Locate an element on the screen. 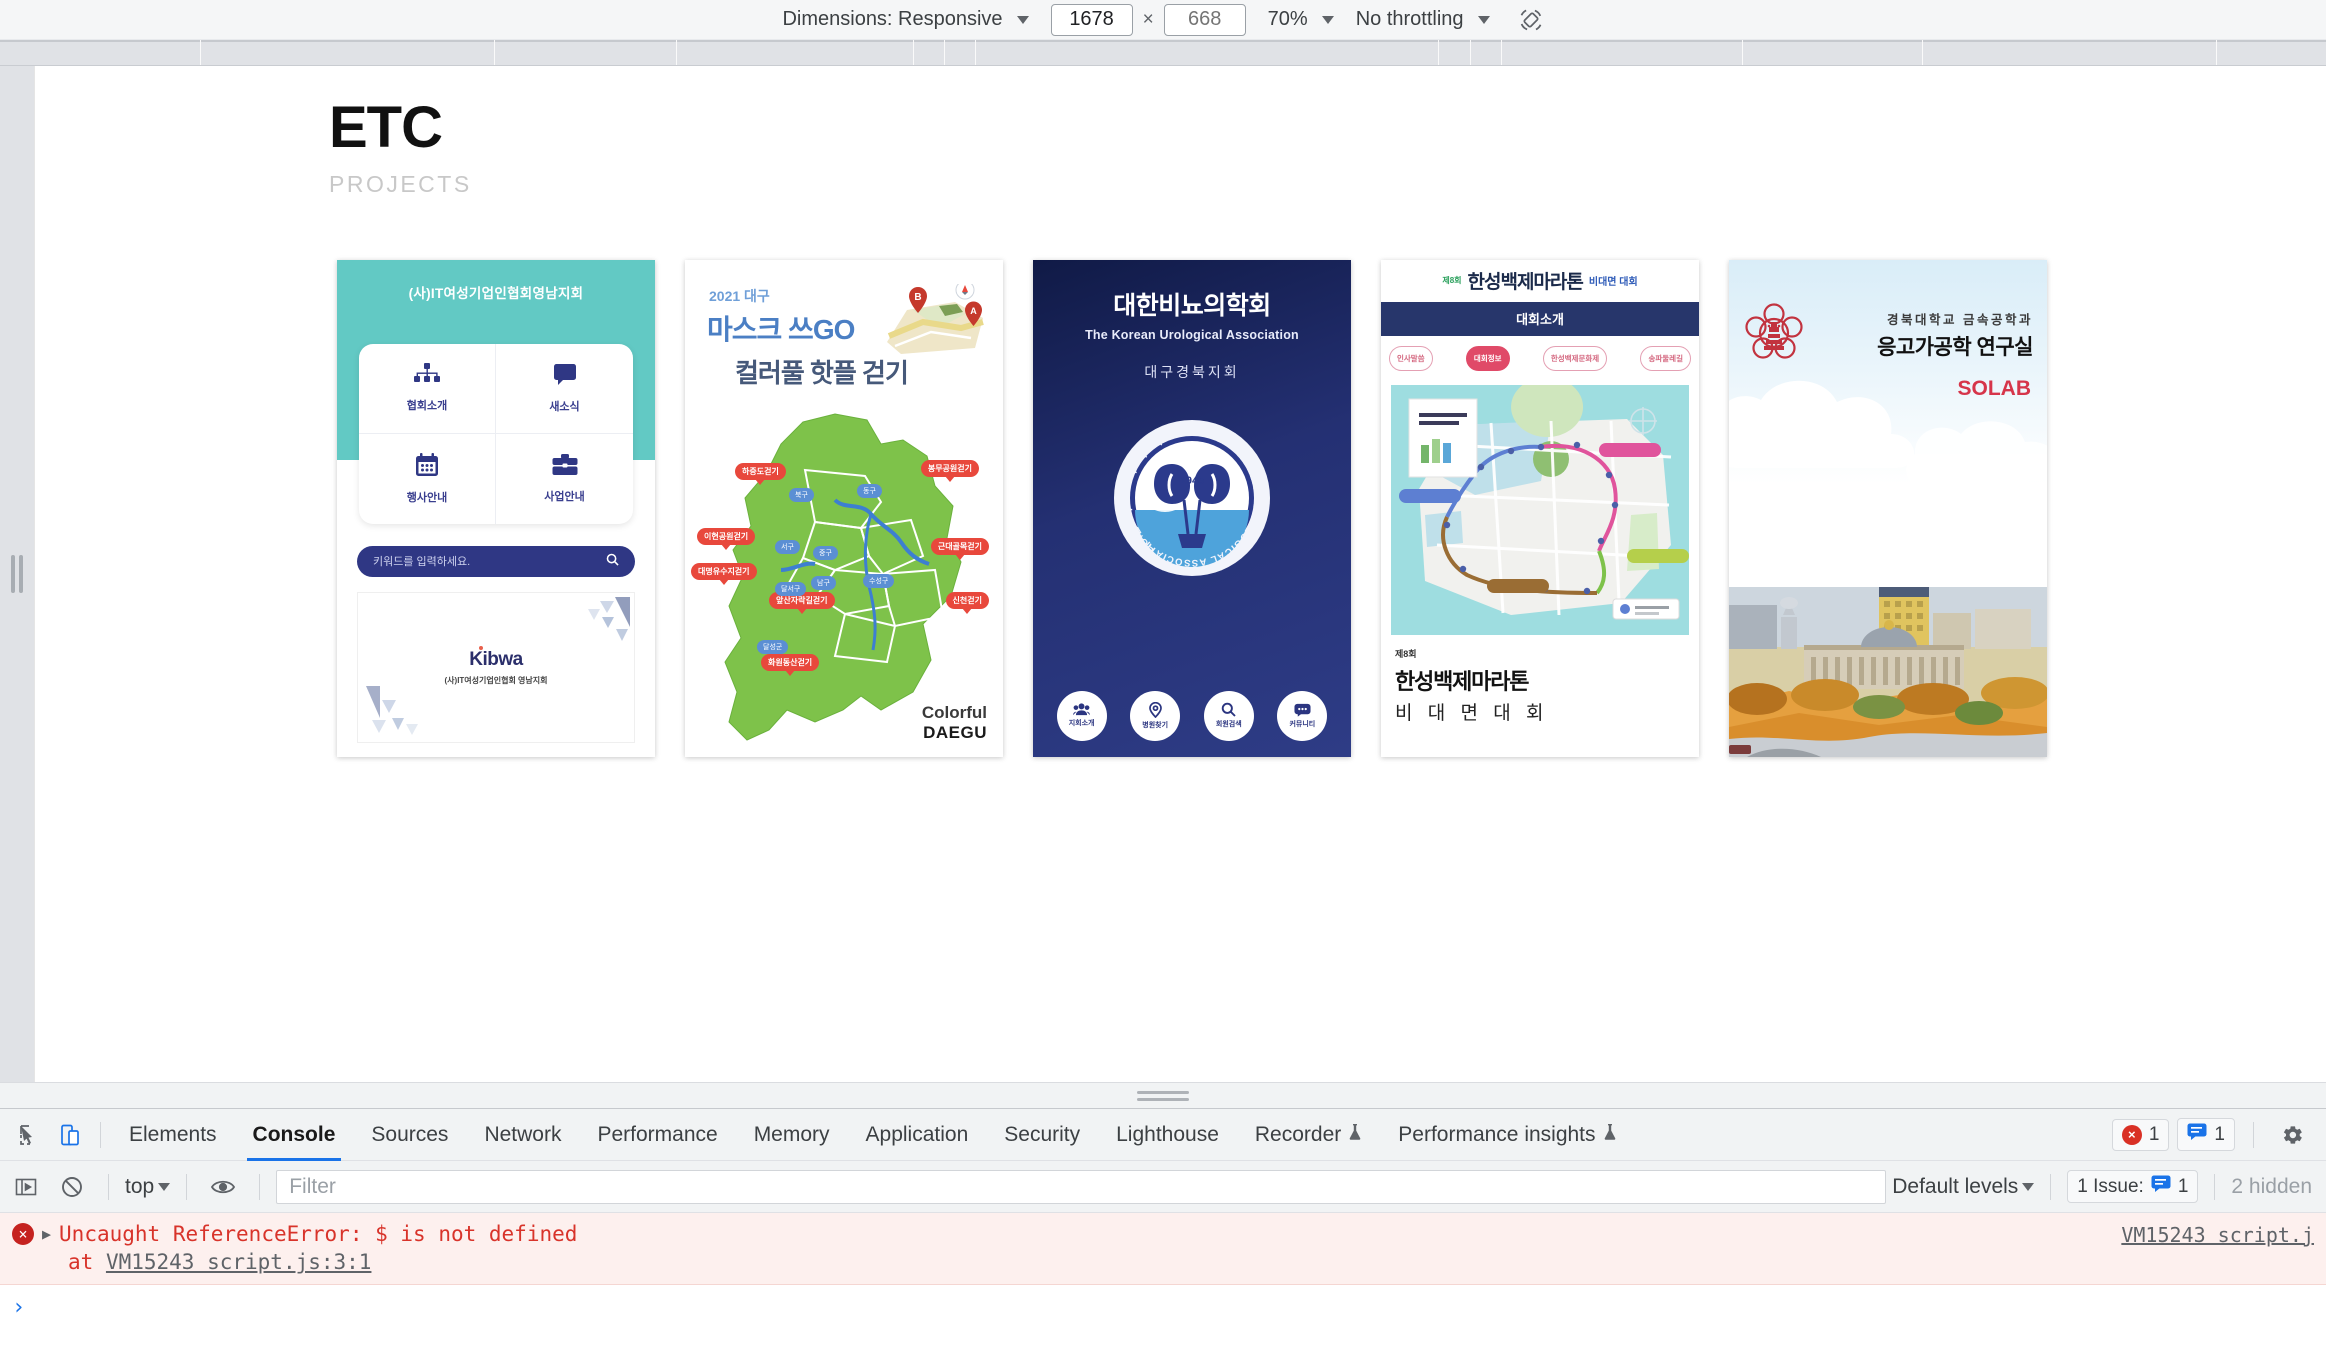  kibwa-menu-item-1: 새소식 is located at coordinates (564, 389).